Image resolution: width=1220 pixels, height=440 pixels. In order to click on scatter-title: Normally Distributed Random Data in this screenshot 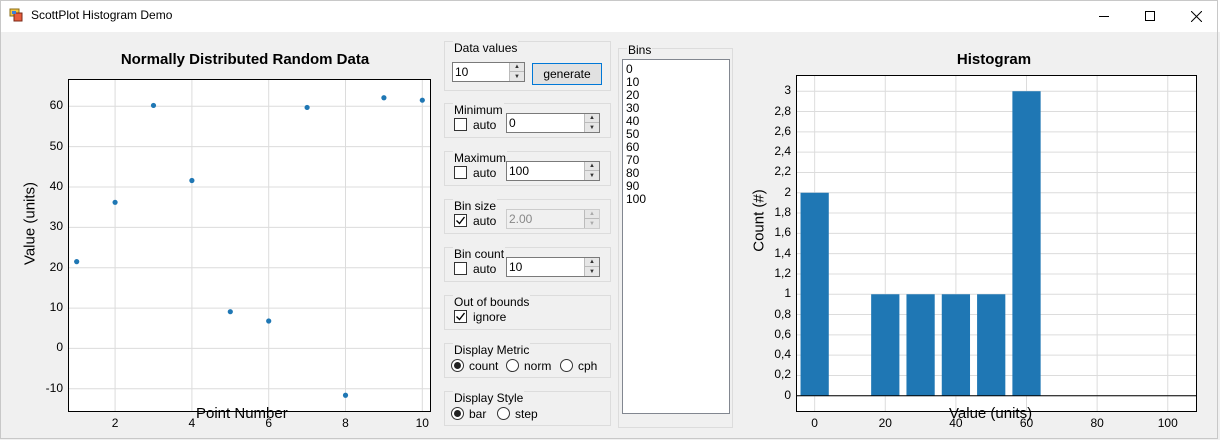, I will do `click(245, 59)`.